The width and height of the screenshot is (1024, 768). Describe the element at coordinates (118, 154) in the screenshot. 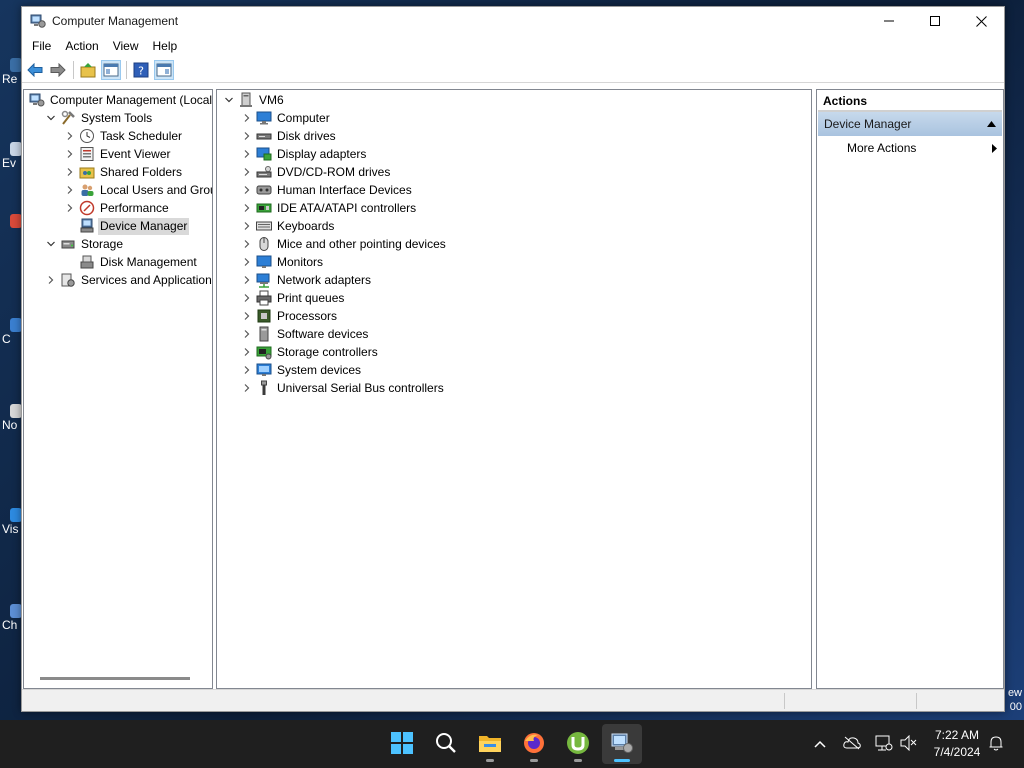

I see `tree-item: Event Viewer` at that location.